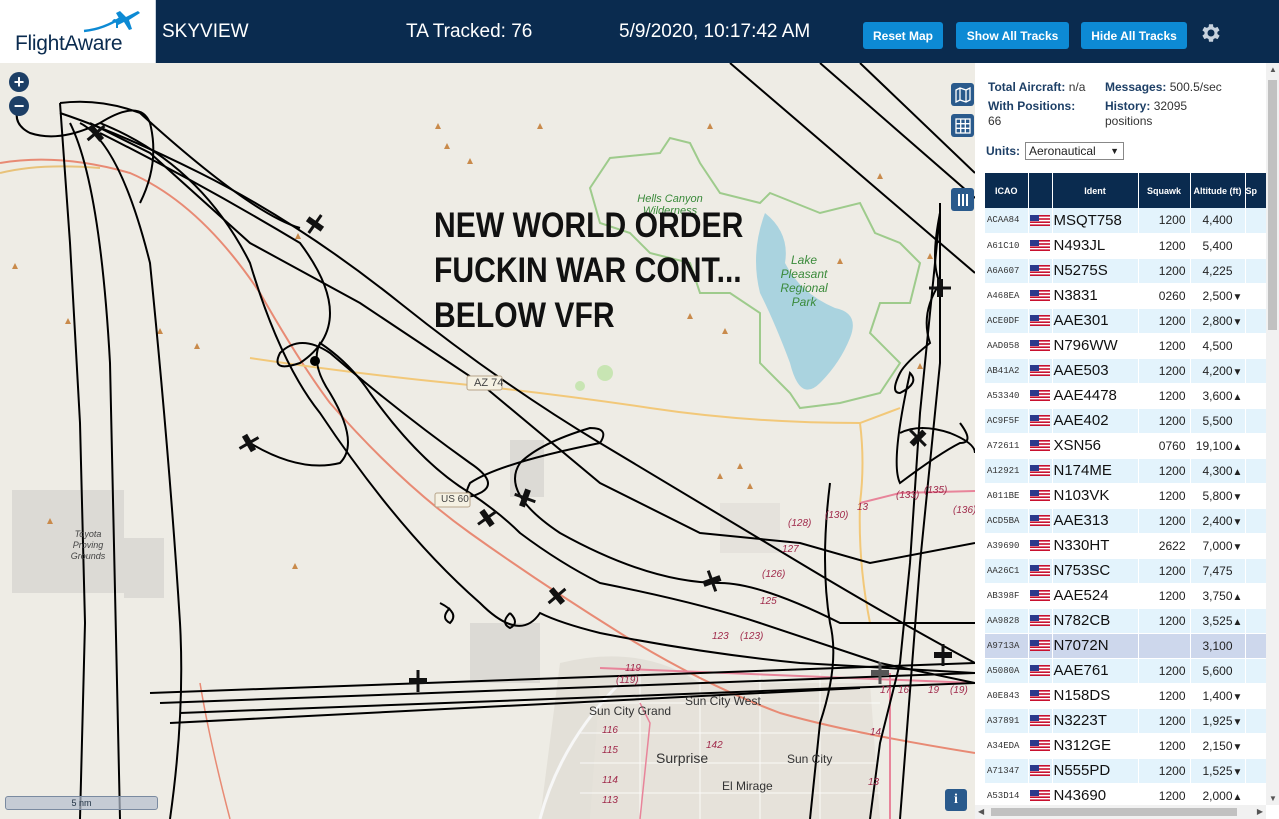 The image size is (1279, 819). Describe the element at coordinates (1032, 106) in the screenshot. I see `with-positions-label: With Positions:` at that location.